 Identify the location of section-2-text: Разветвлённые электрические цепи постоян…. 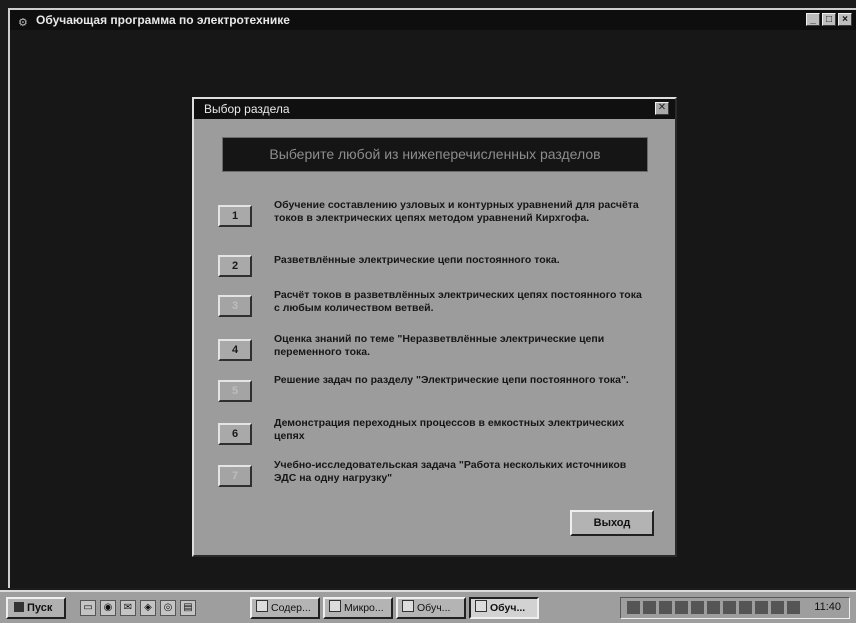
(417, 260).